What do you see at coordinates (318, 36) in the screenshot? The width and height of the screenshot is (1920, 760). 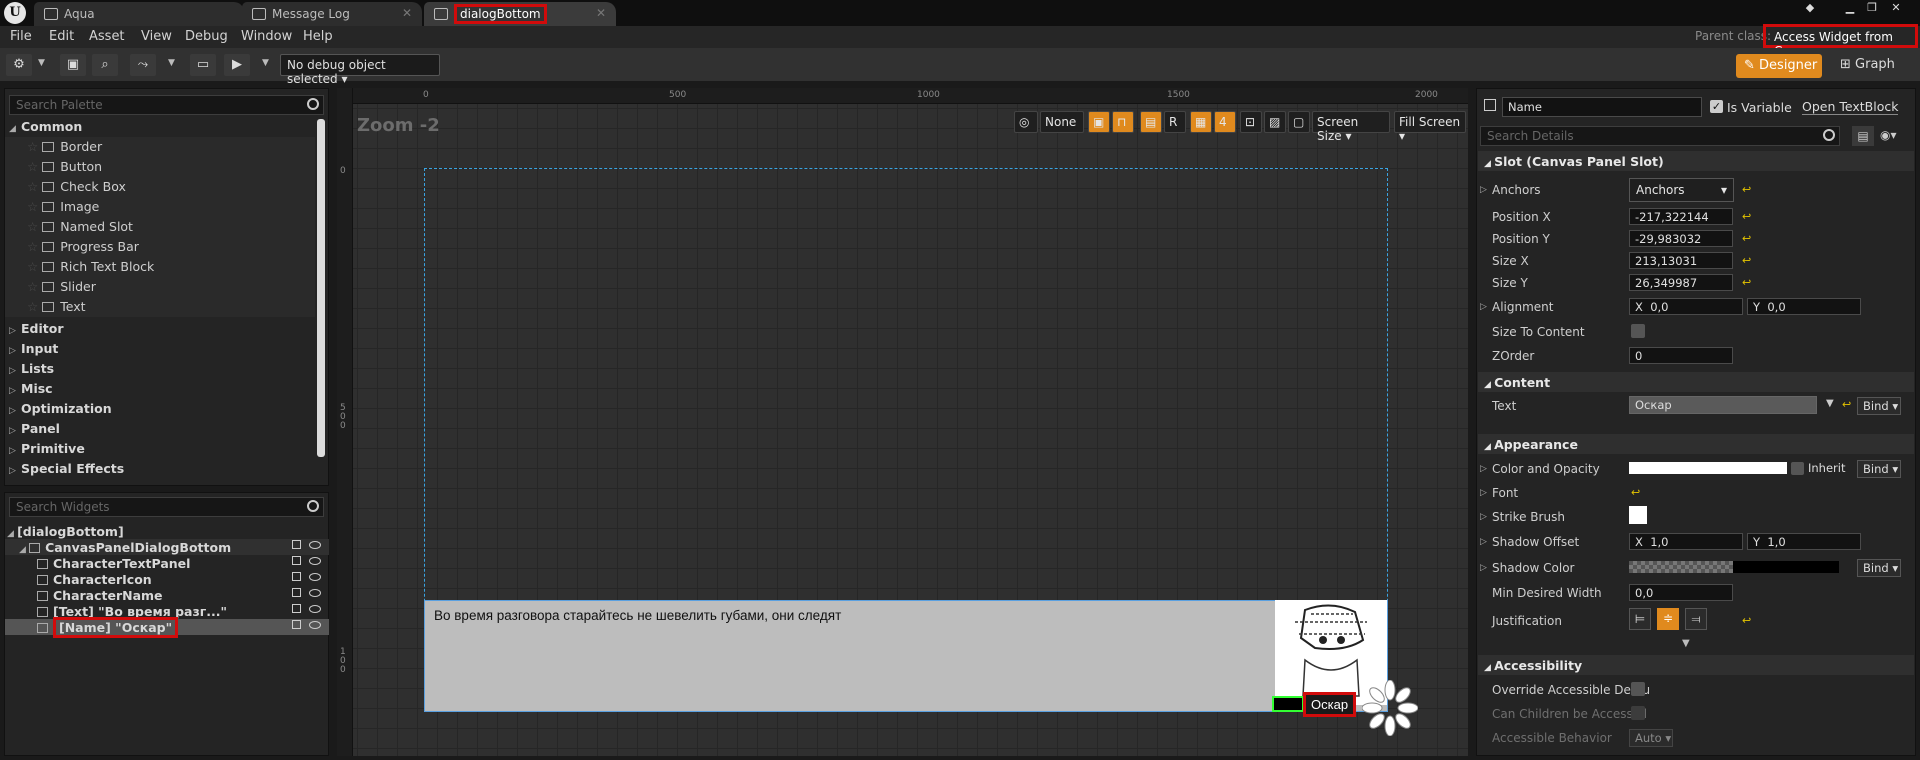 I see `menu-help: Help` at bounding box center [318, 36].